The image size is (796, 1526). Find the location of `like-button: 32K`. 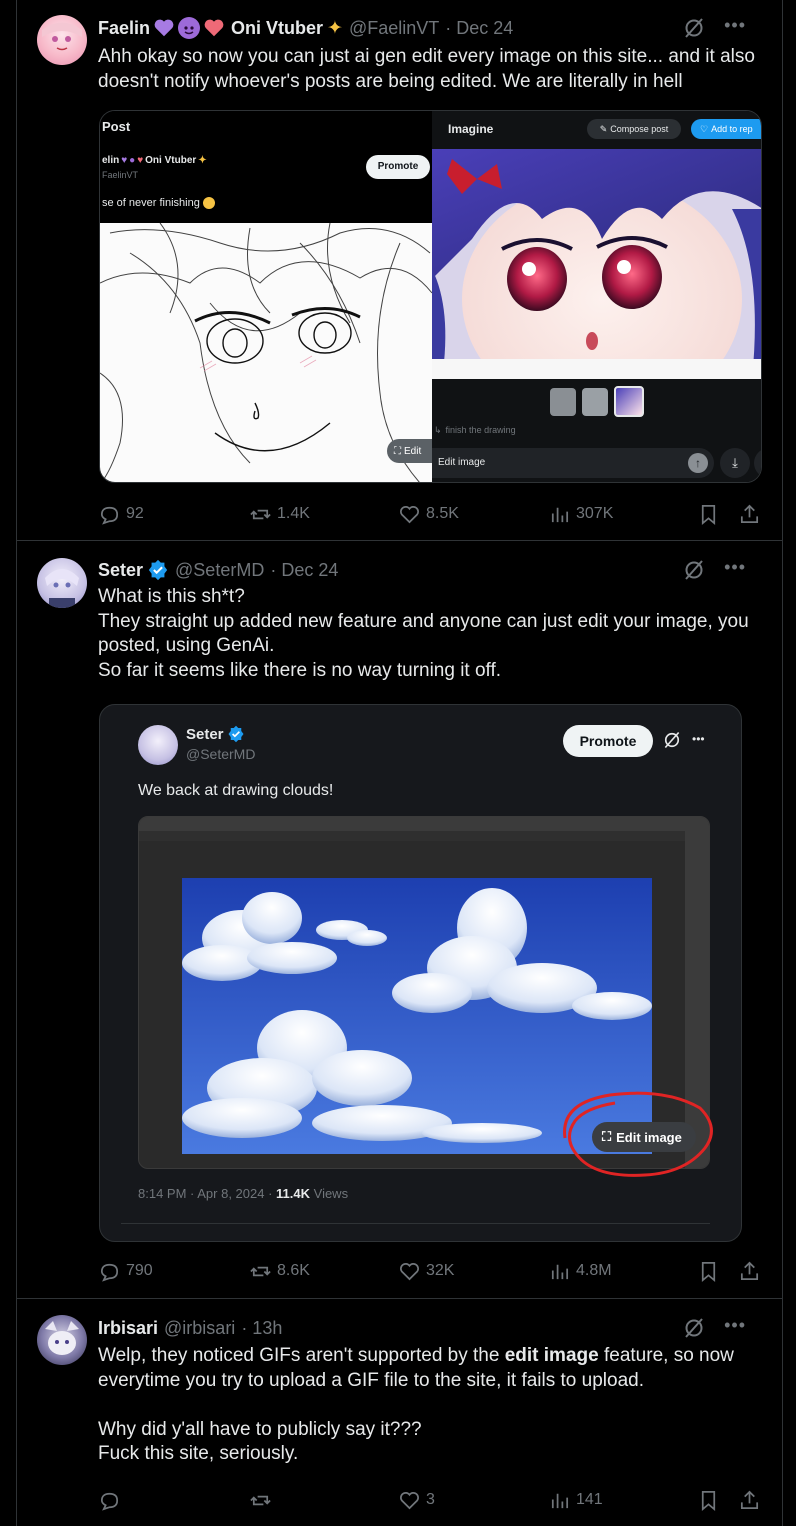

like-button: 32K is located at coordinates (426, 1271).